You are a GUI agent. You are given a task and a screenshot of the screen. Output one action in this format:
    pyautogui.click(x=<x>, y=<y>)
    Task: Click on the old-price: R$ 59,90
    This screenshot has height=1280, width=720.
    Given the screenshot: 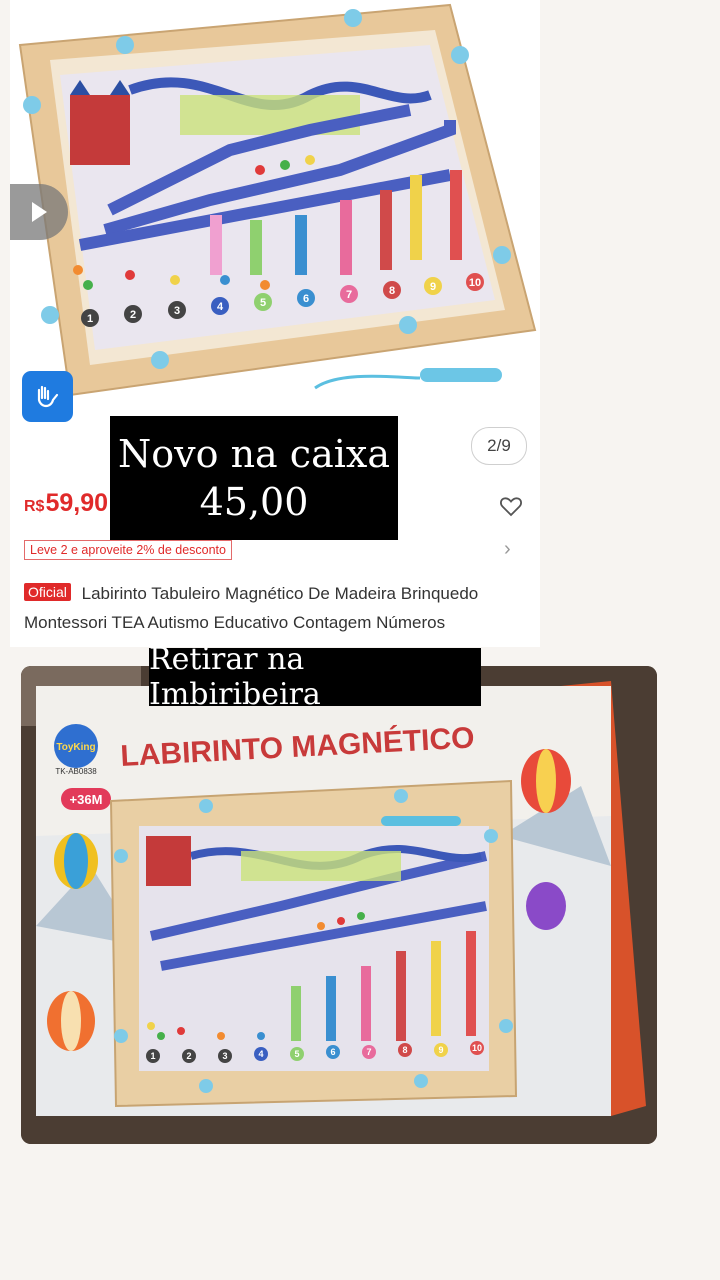 What is the action you would take?
    pyautogui.click(x=66, y=503)
    